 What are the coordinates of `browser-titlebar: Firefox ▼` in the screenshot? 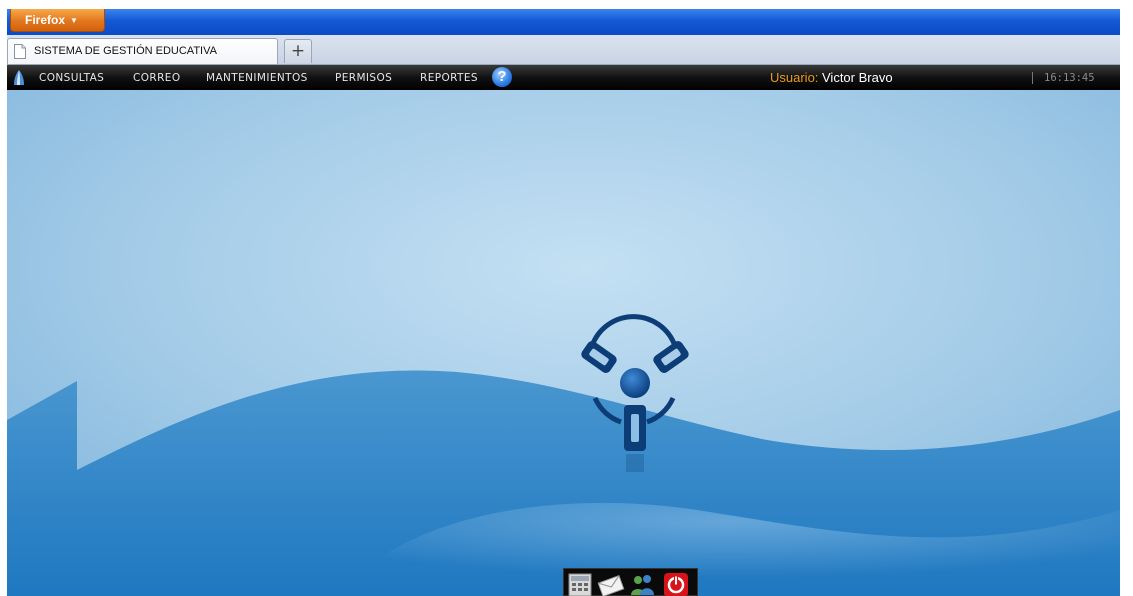 It's located at (563, 22).